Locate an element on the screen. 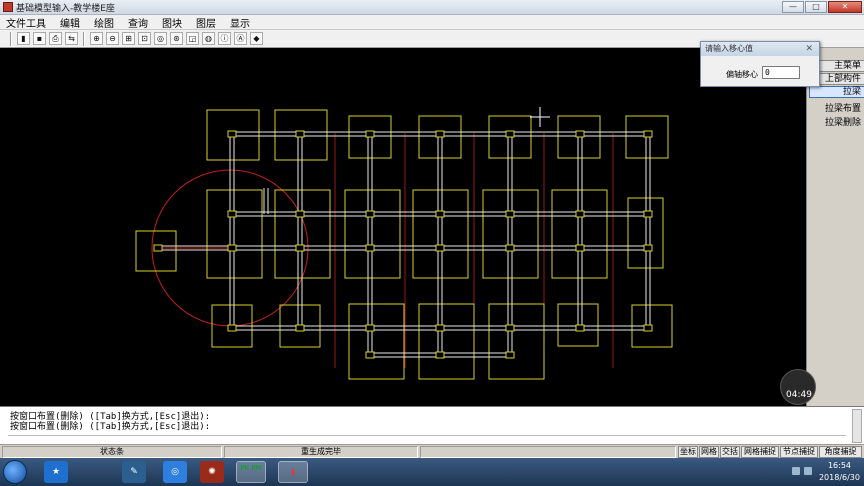 Image resolution: width=864 pixels, height=486 pixels. toggle-coordinates: 坐标 is located at coordinates (688, 452).